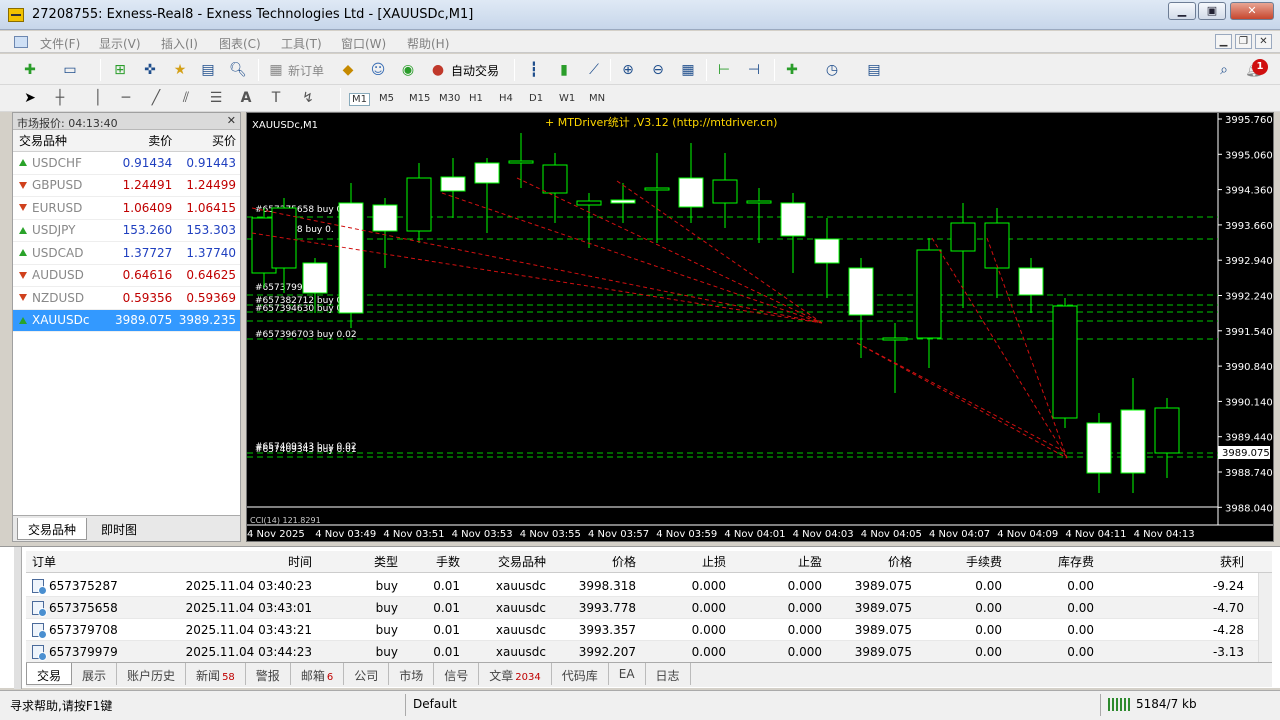 The height and width of the screenshot is (720, 1280). I want to click on tab-tick-chart: 即时图, so click(119, 529).